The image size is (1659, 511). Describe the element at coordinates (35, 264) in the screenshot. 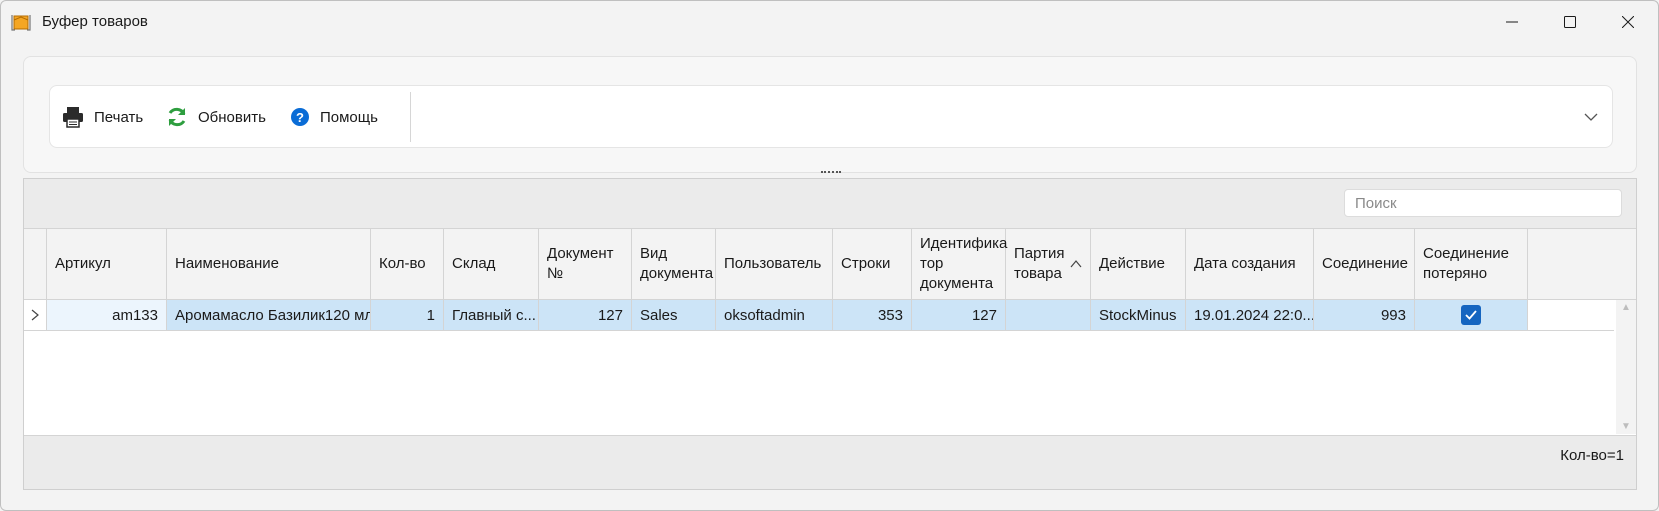

I see `row-indicator-header` at that location.